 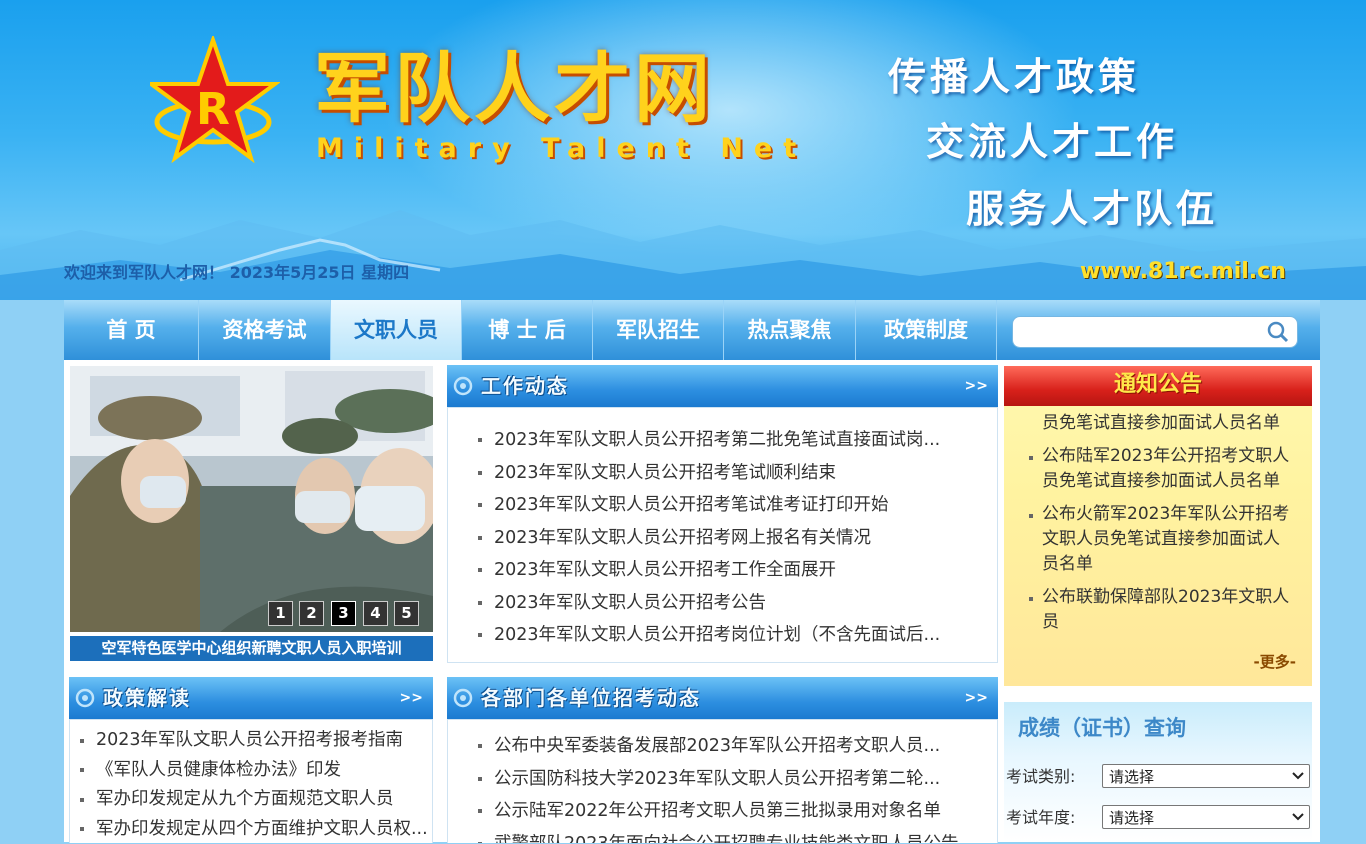 I want to click on army-star-icon: R, so click(x=215, y=101).